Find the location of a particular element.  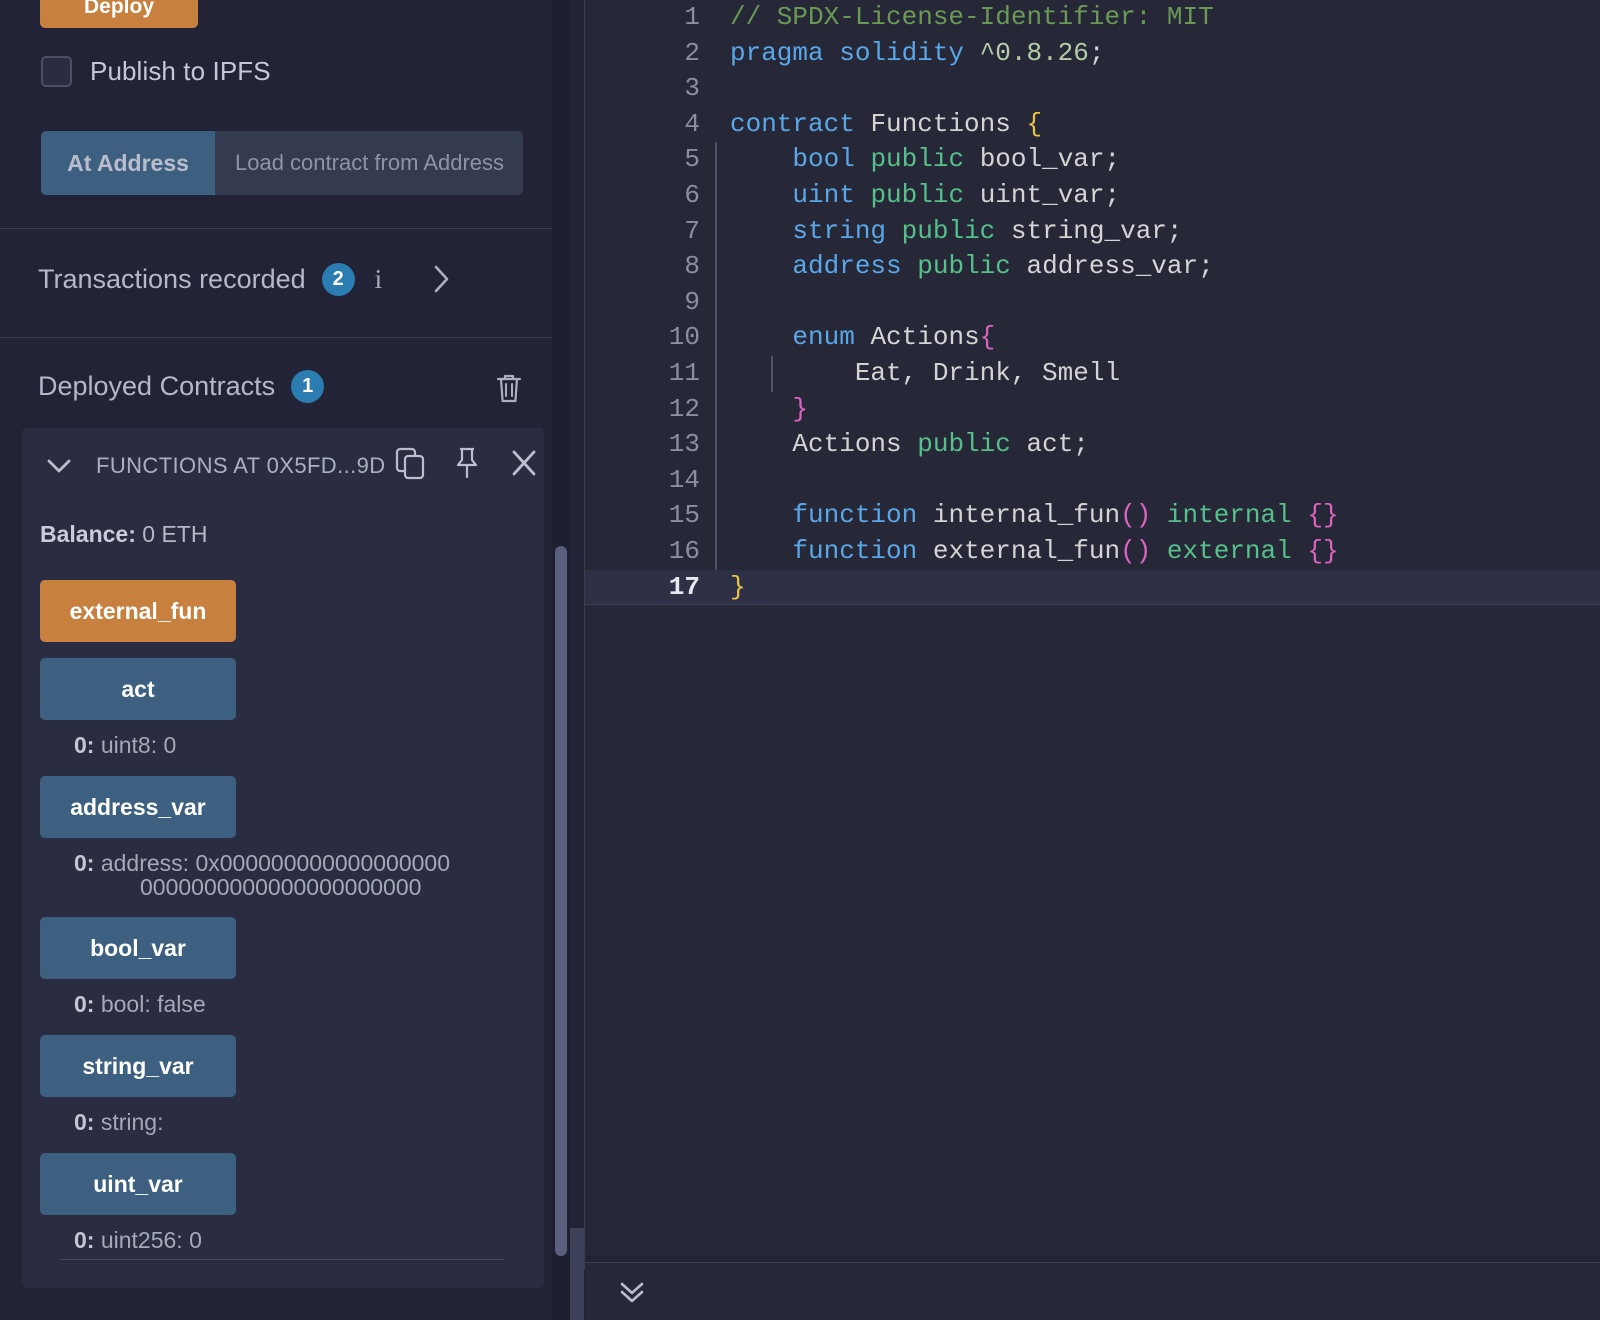

terminal-panel is located at coordinates (1092, 1291).